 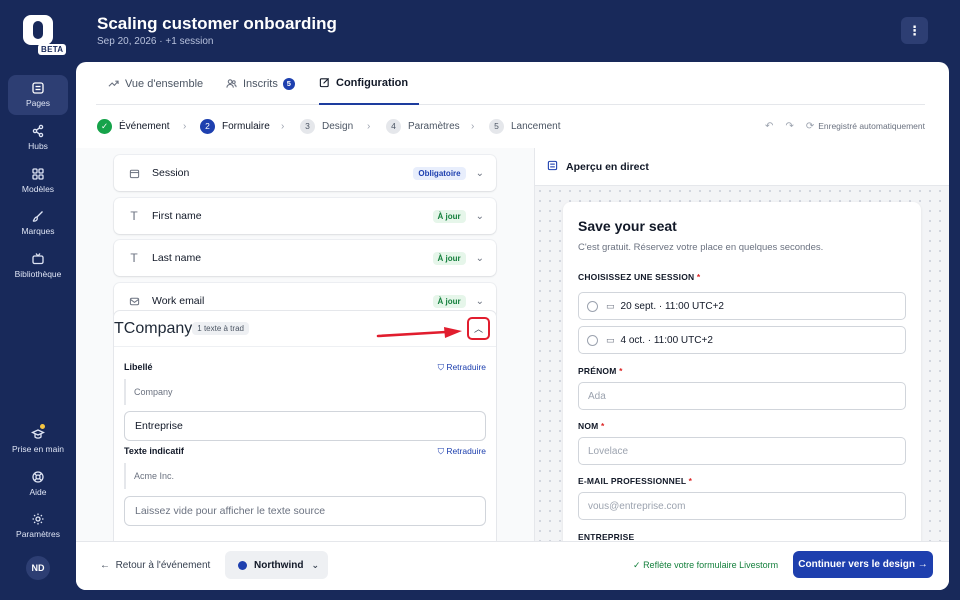 What do you see at coordinates (38, 95) in the screenshot?
I see `sidebar-item-pages: Pages` at bounding box center [38, 95].